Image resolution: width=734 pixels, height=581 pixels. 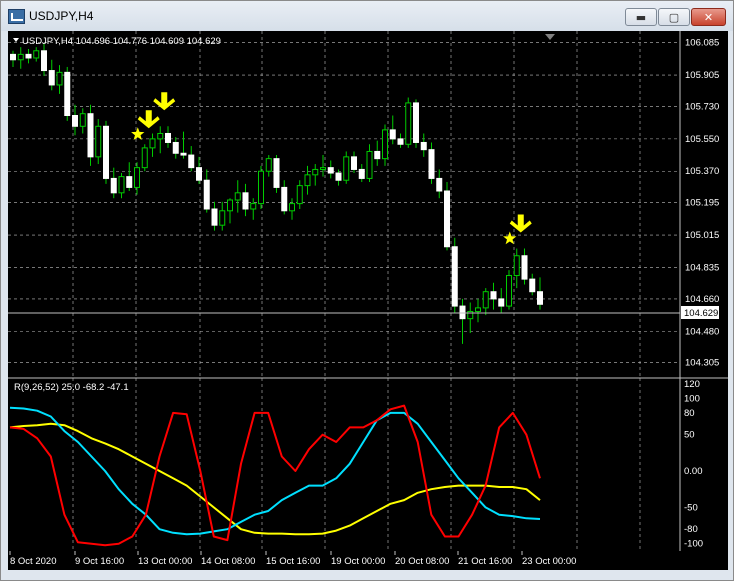 I want to click on time-label: 23 Oct 00:00, so click(x=549, y=561).